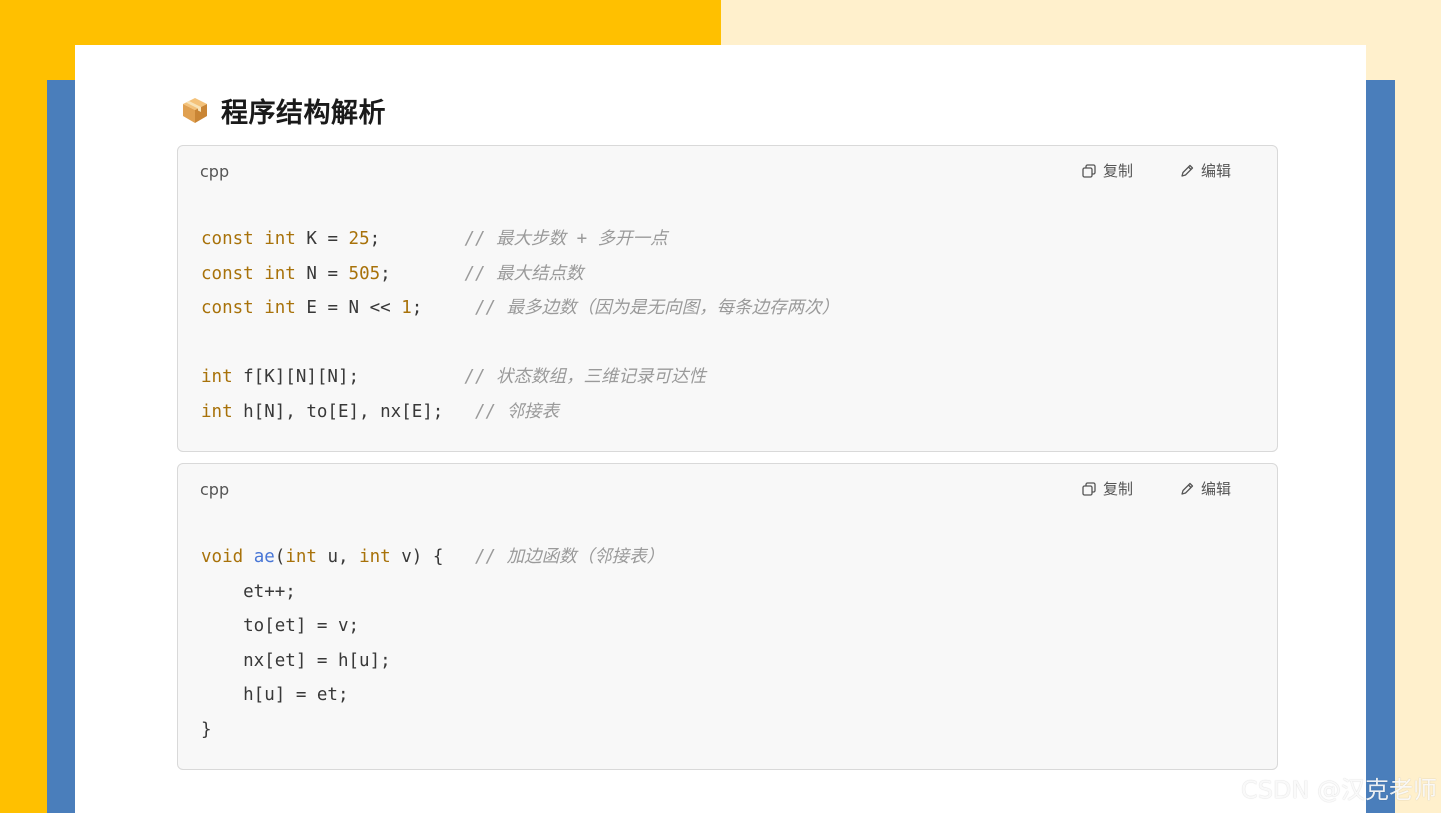  I want to click on code-comment: // 加边函数（邻接表）, so click(570, 557).